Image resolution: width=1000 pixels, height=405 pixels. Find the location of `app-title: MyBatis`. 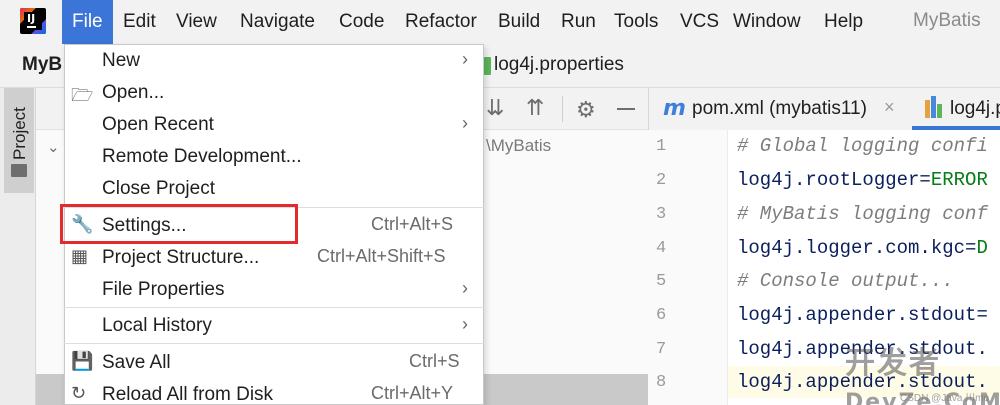

app-title: MyBatis is located at coordinates (947, 20).